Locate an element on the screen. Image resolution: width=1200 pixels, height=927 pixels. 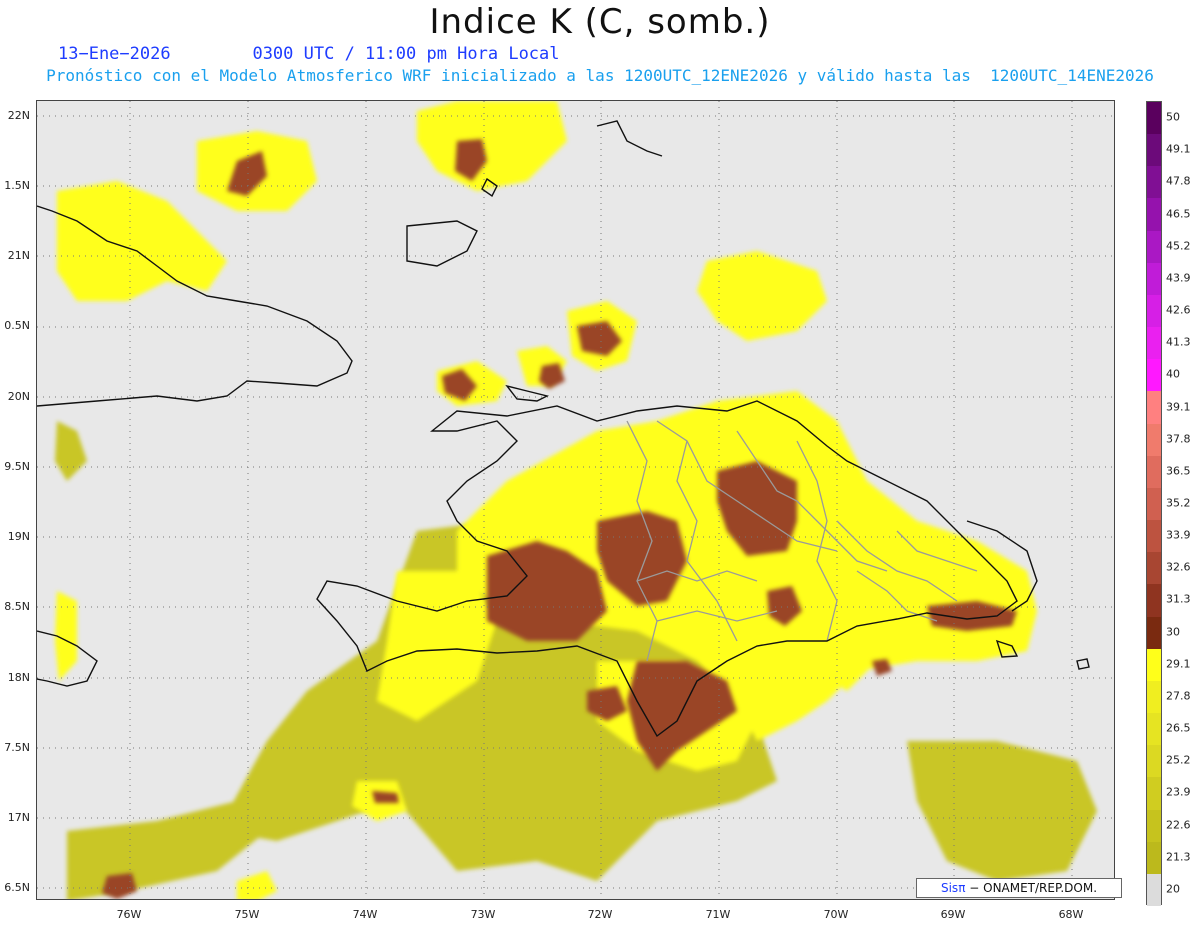
latitude-label: 1.5N is located at coordinates (17, 185).